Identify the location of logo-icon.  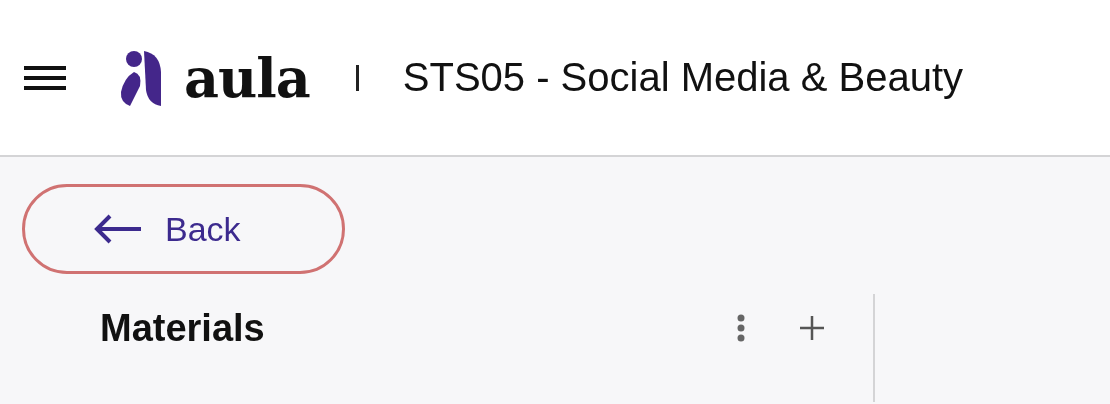
(141, 77).